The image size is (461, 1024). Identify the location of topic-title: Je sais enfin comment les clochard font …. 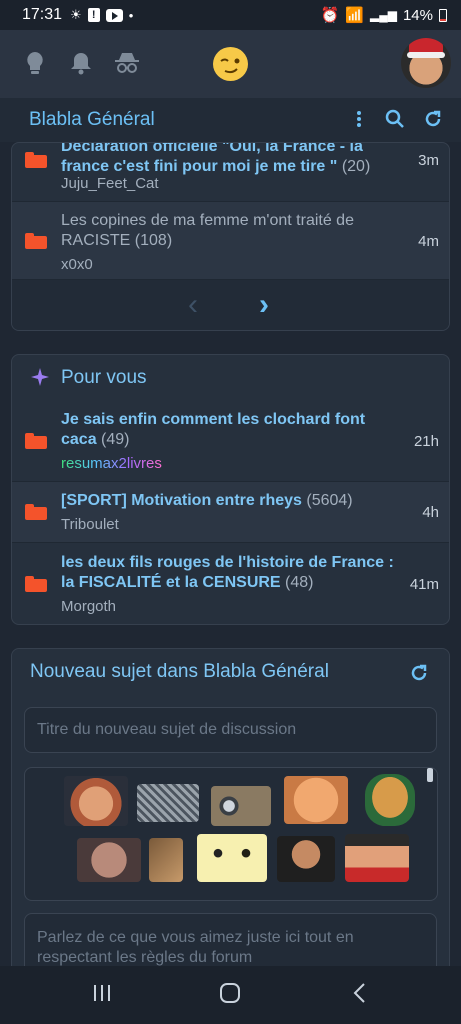
(226, 430).